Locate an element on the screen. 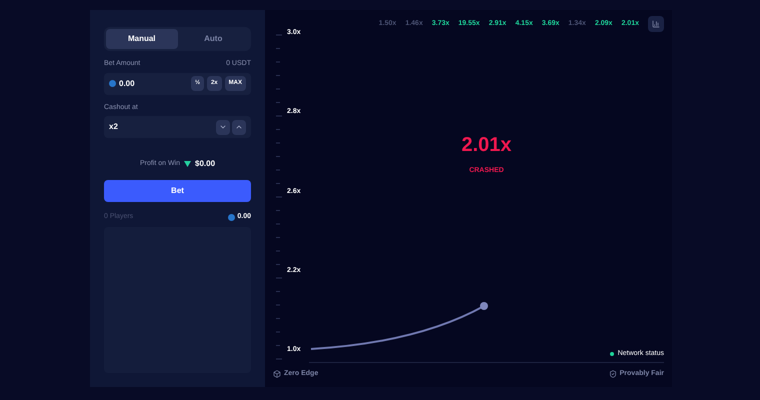  cashout-field: x2 is located at coordinates (177, 127).